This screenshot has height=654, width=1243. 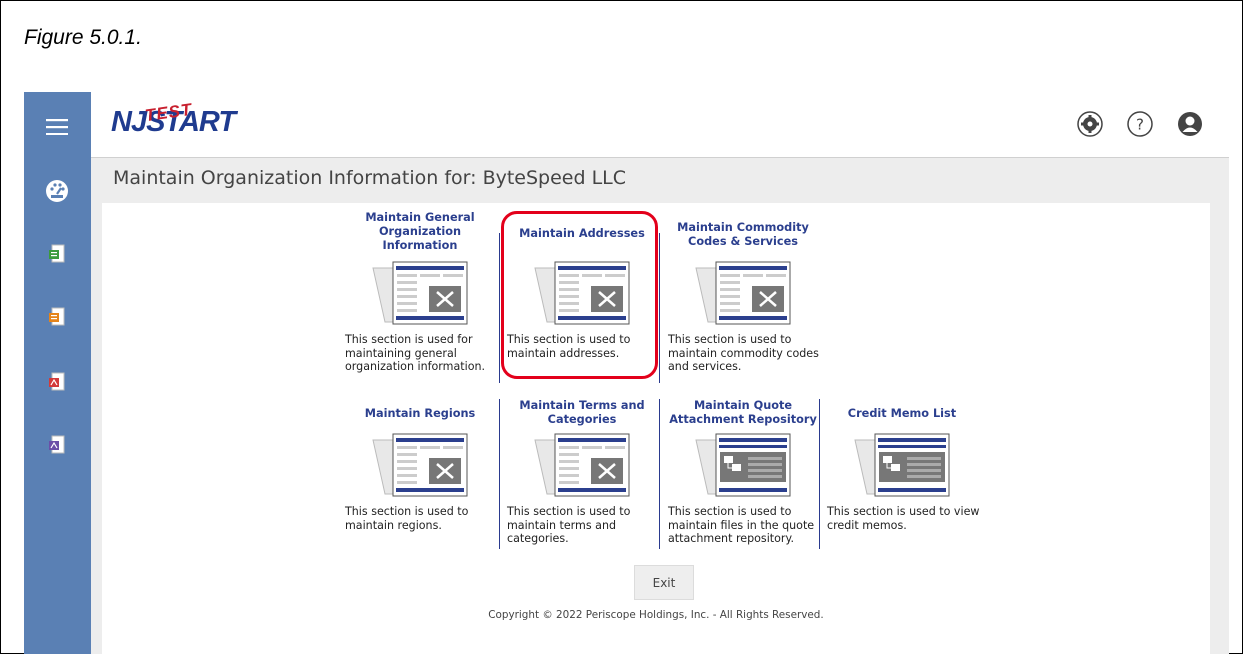 I want to click on tile-title: Maintain Terms and Categories, so click(x=582, y=413).